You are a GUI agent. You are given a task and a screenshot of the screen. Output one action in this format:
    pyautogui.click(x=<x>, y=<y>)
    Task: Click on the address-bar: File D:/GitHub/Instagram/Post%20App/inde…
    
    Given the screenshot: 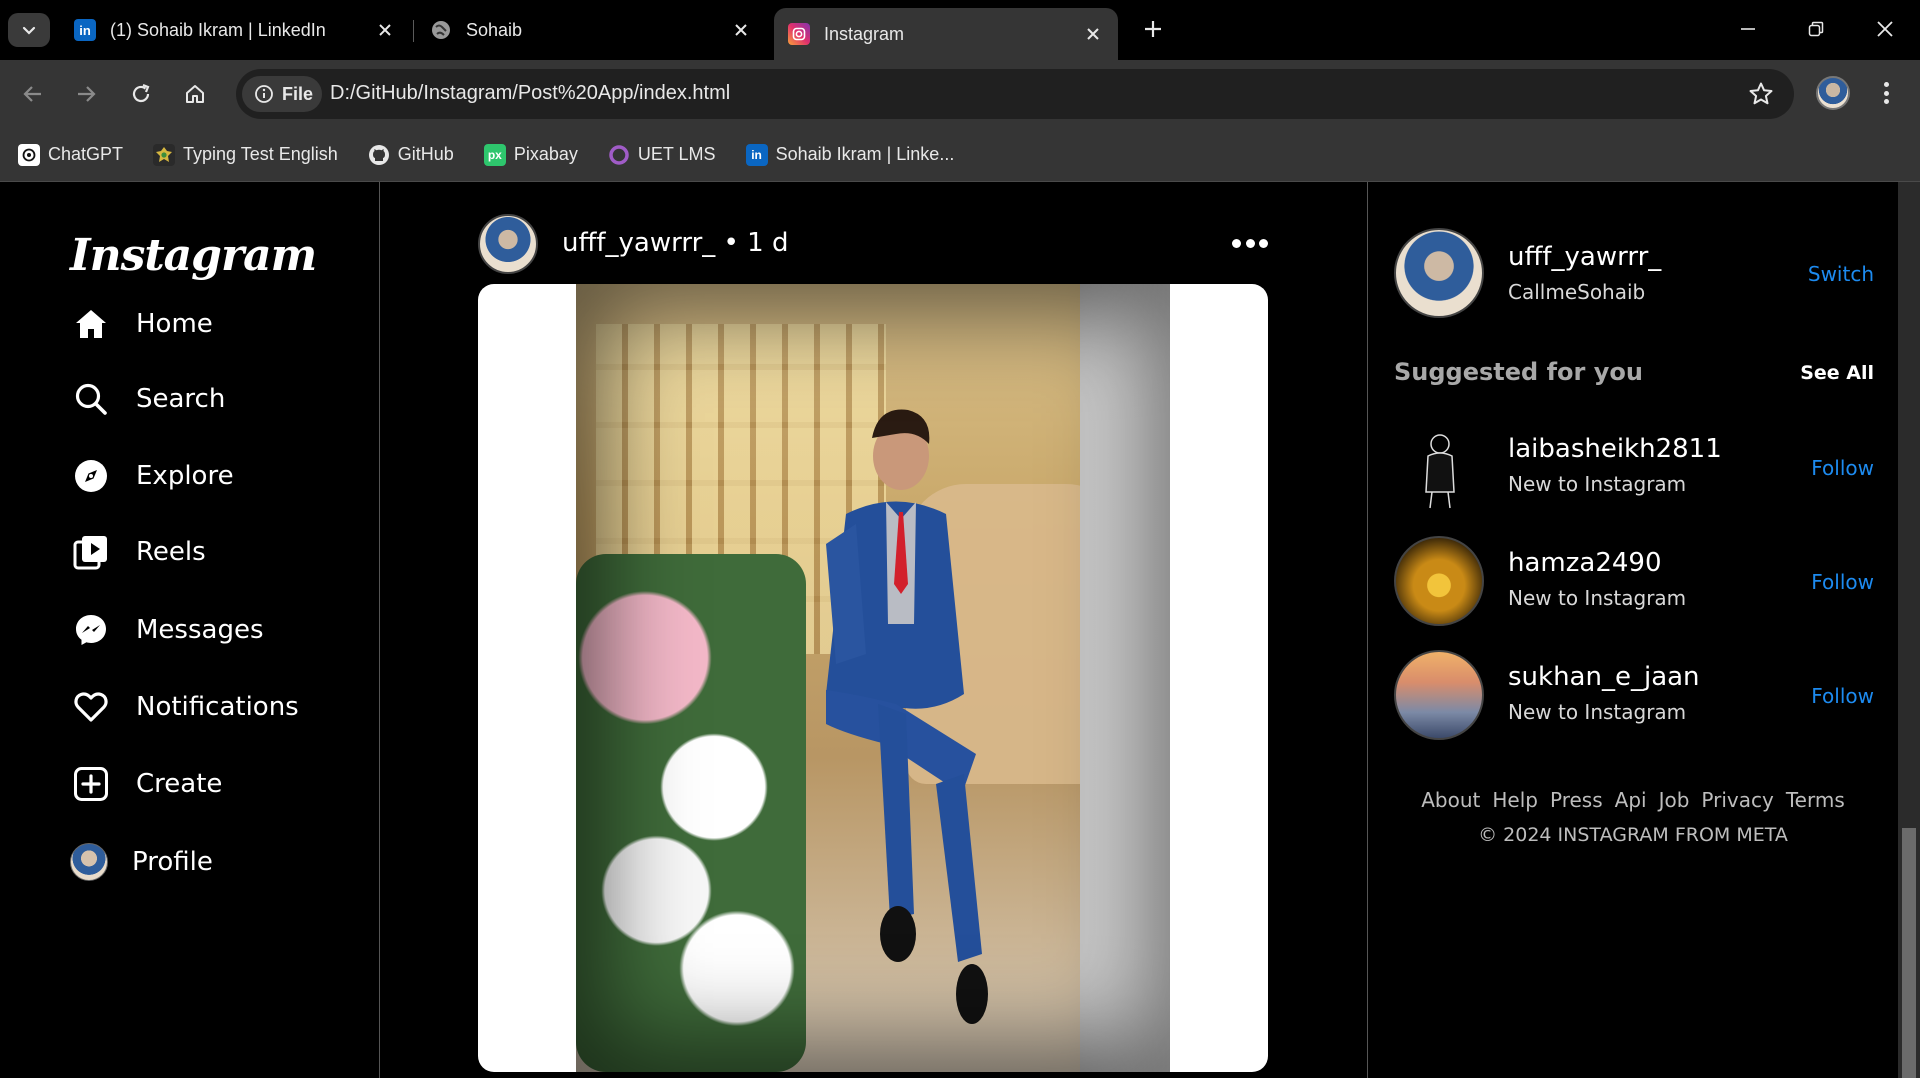 What is the action you would take?
    pyautogui.click(x=1015, y=94)
    